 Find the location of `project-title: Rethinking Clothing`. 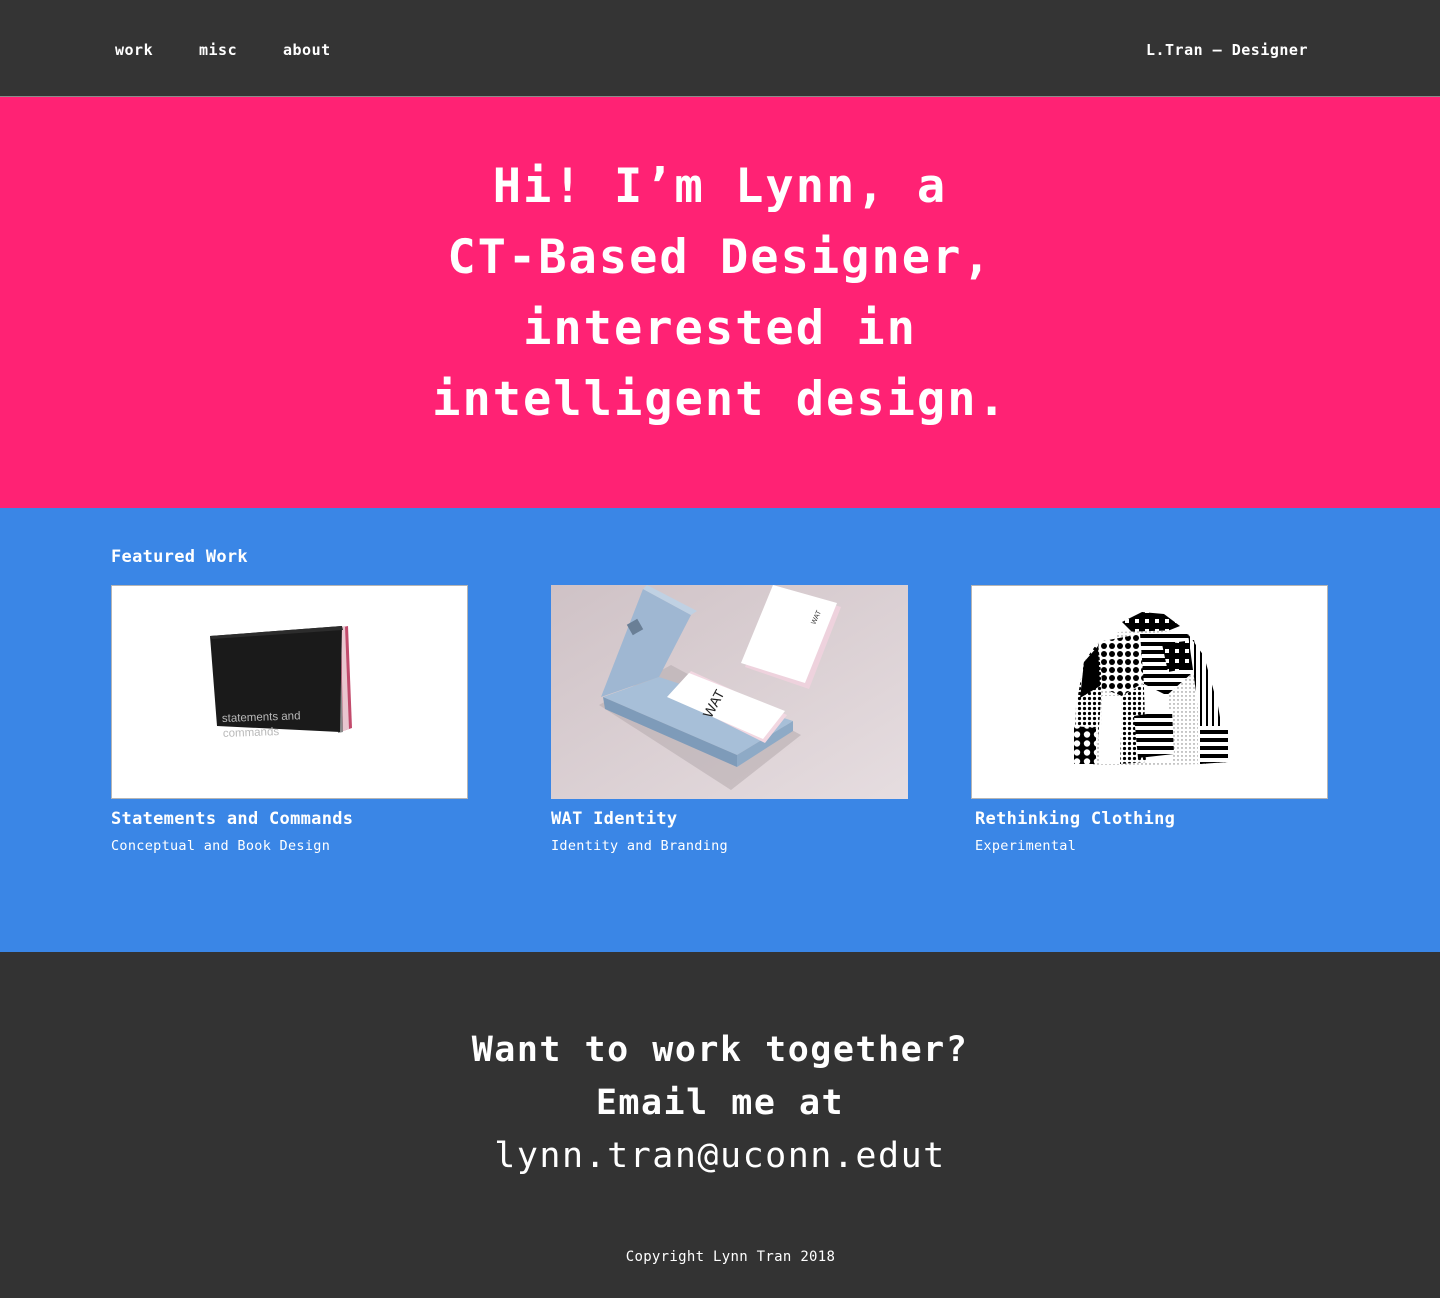

project-title: Rethinking Clothing is located at coordinates (1149, 819).